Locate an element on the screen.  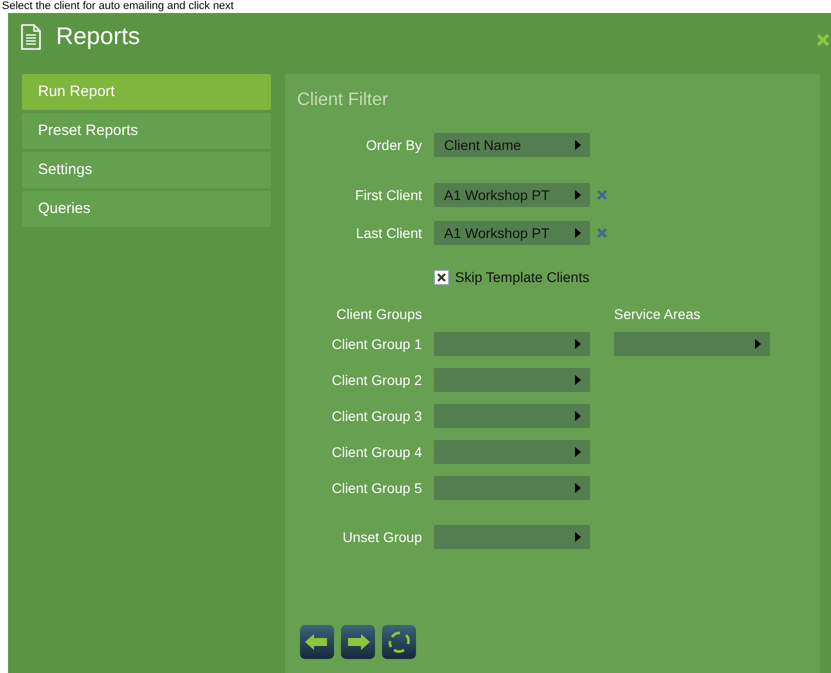
sidebar-item: Preset Reports is located at coordinates (146, 131).